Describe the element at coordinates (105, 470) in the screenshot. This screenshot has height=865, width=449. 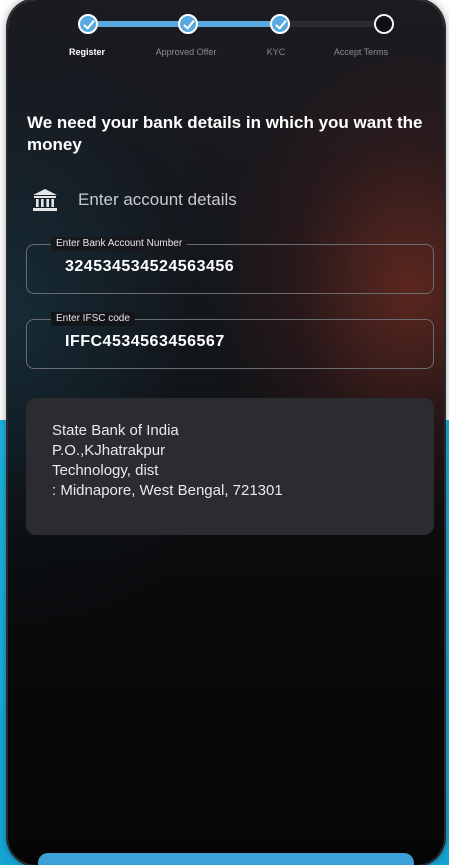
I see `bank-address-line-2: Technology, dist` at that location.